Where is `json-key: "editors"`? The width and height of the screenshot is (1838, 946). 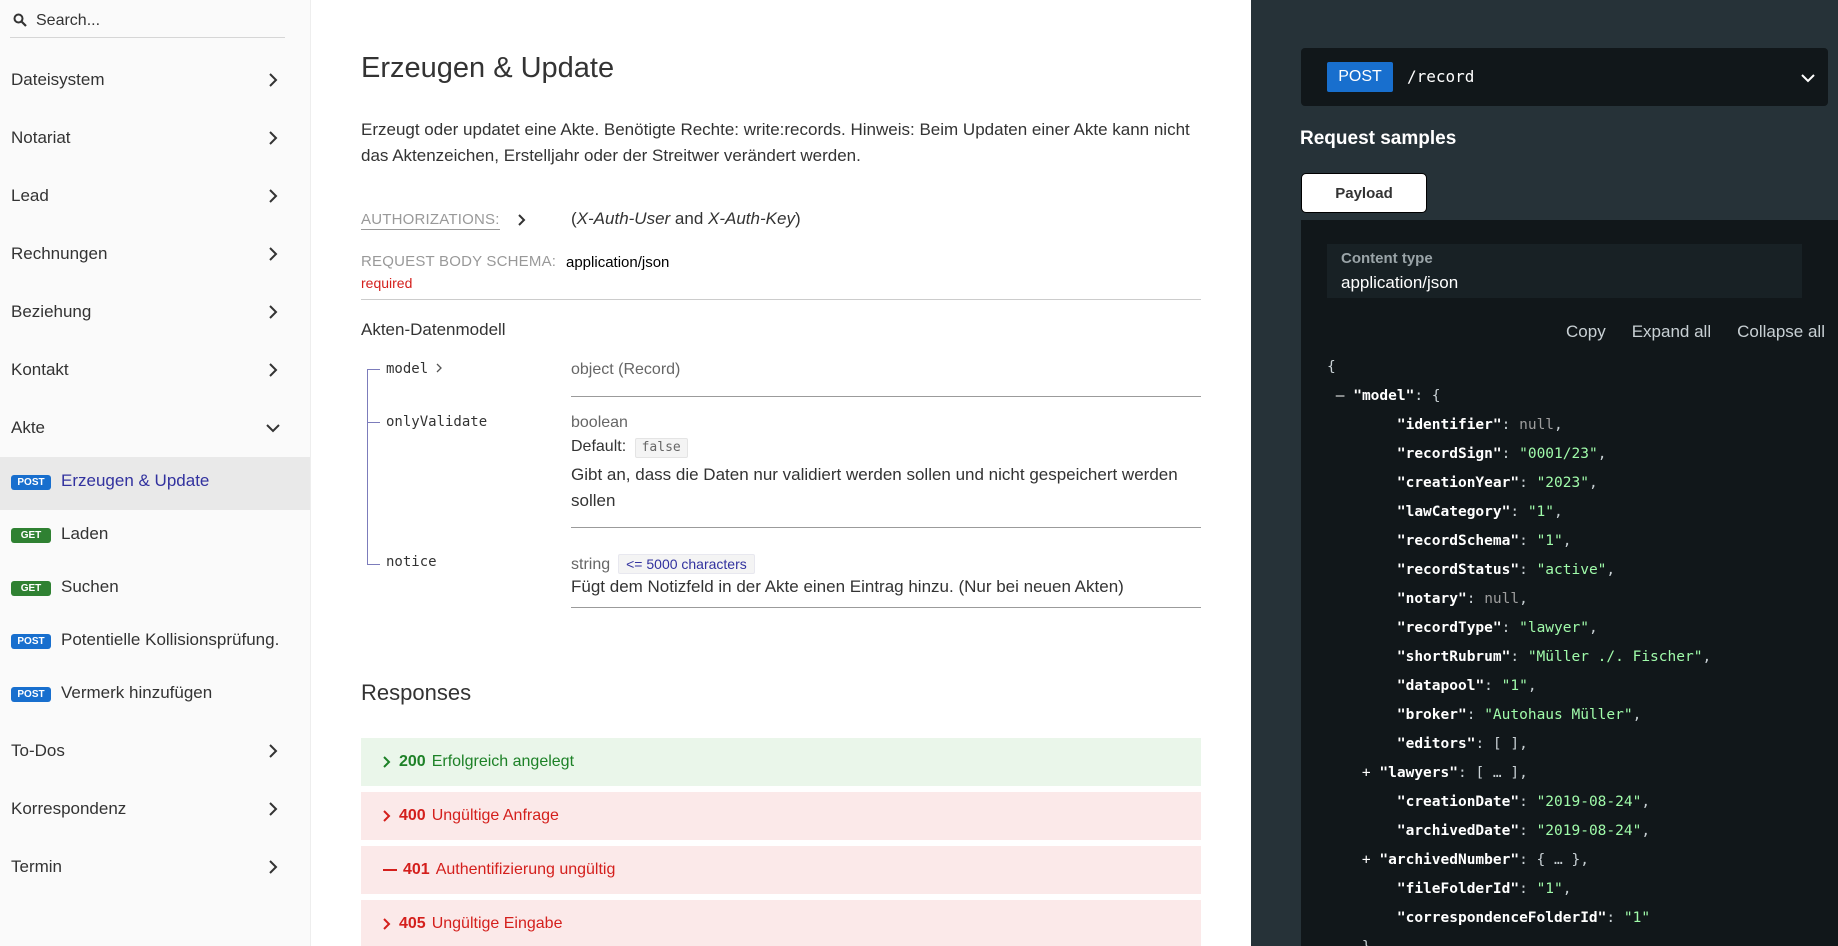
json-key: "editors" is located at coordinates (1436, 744).